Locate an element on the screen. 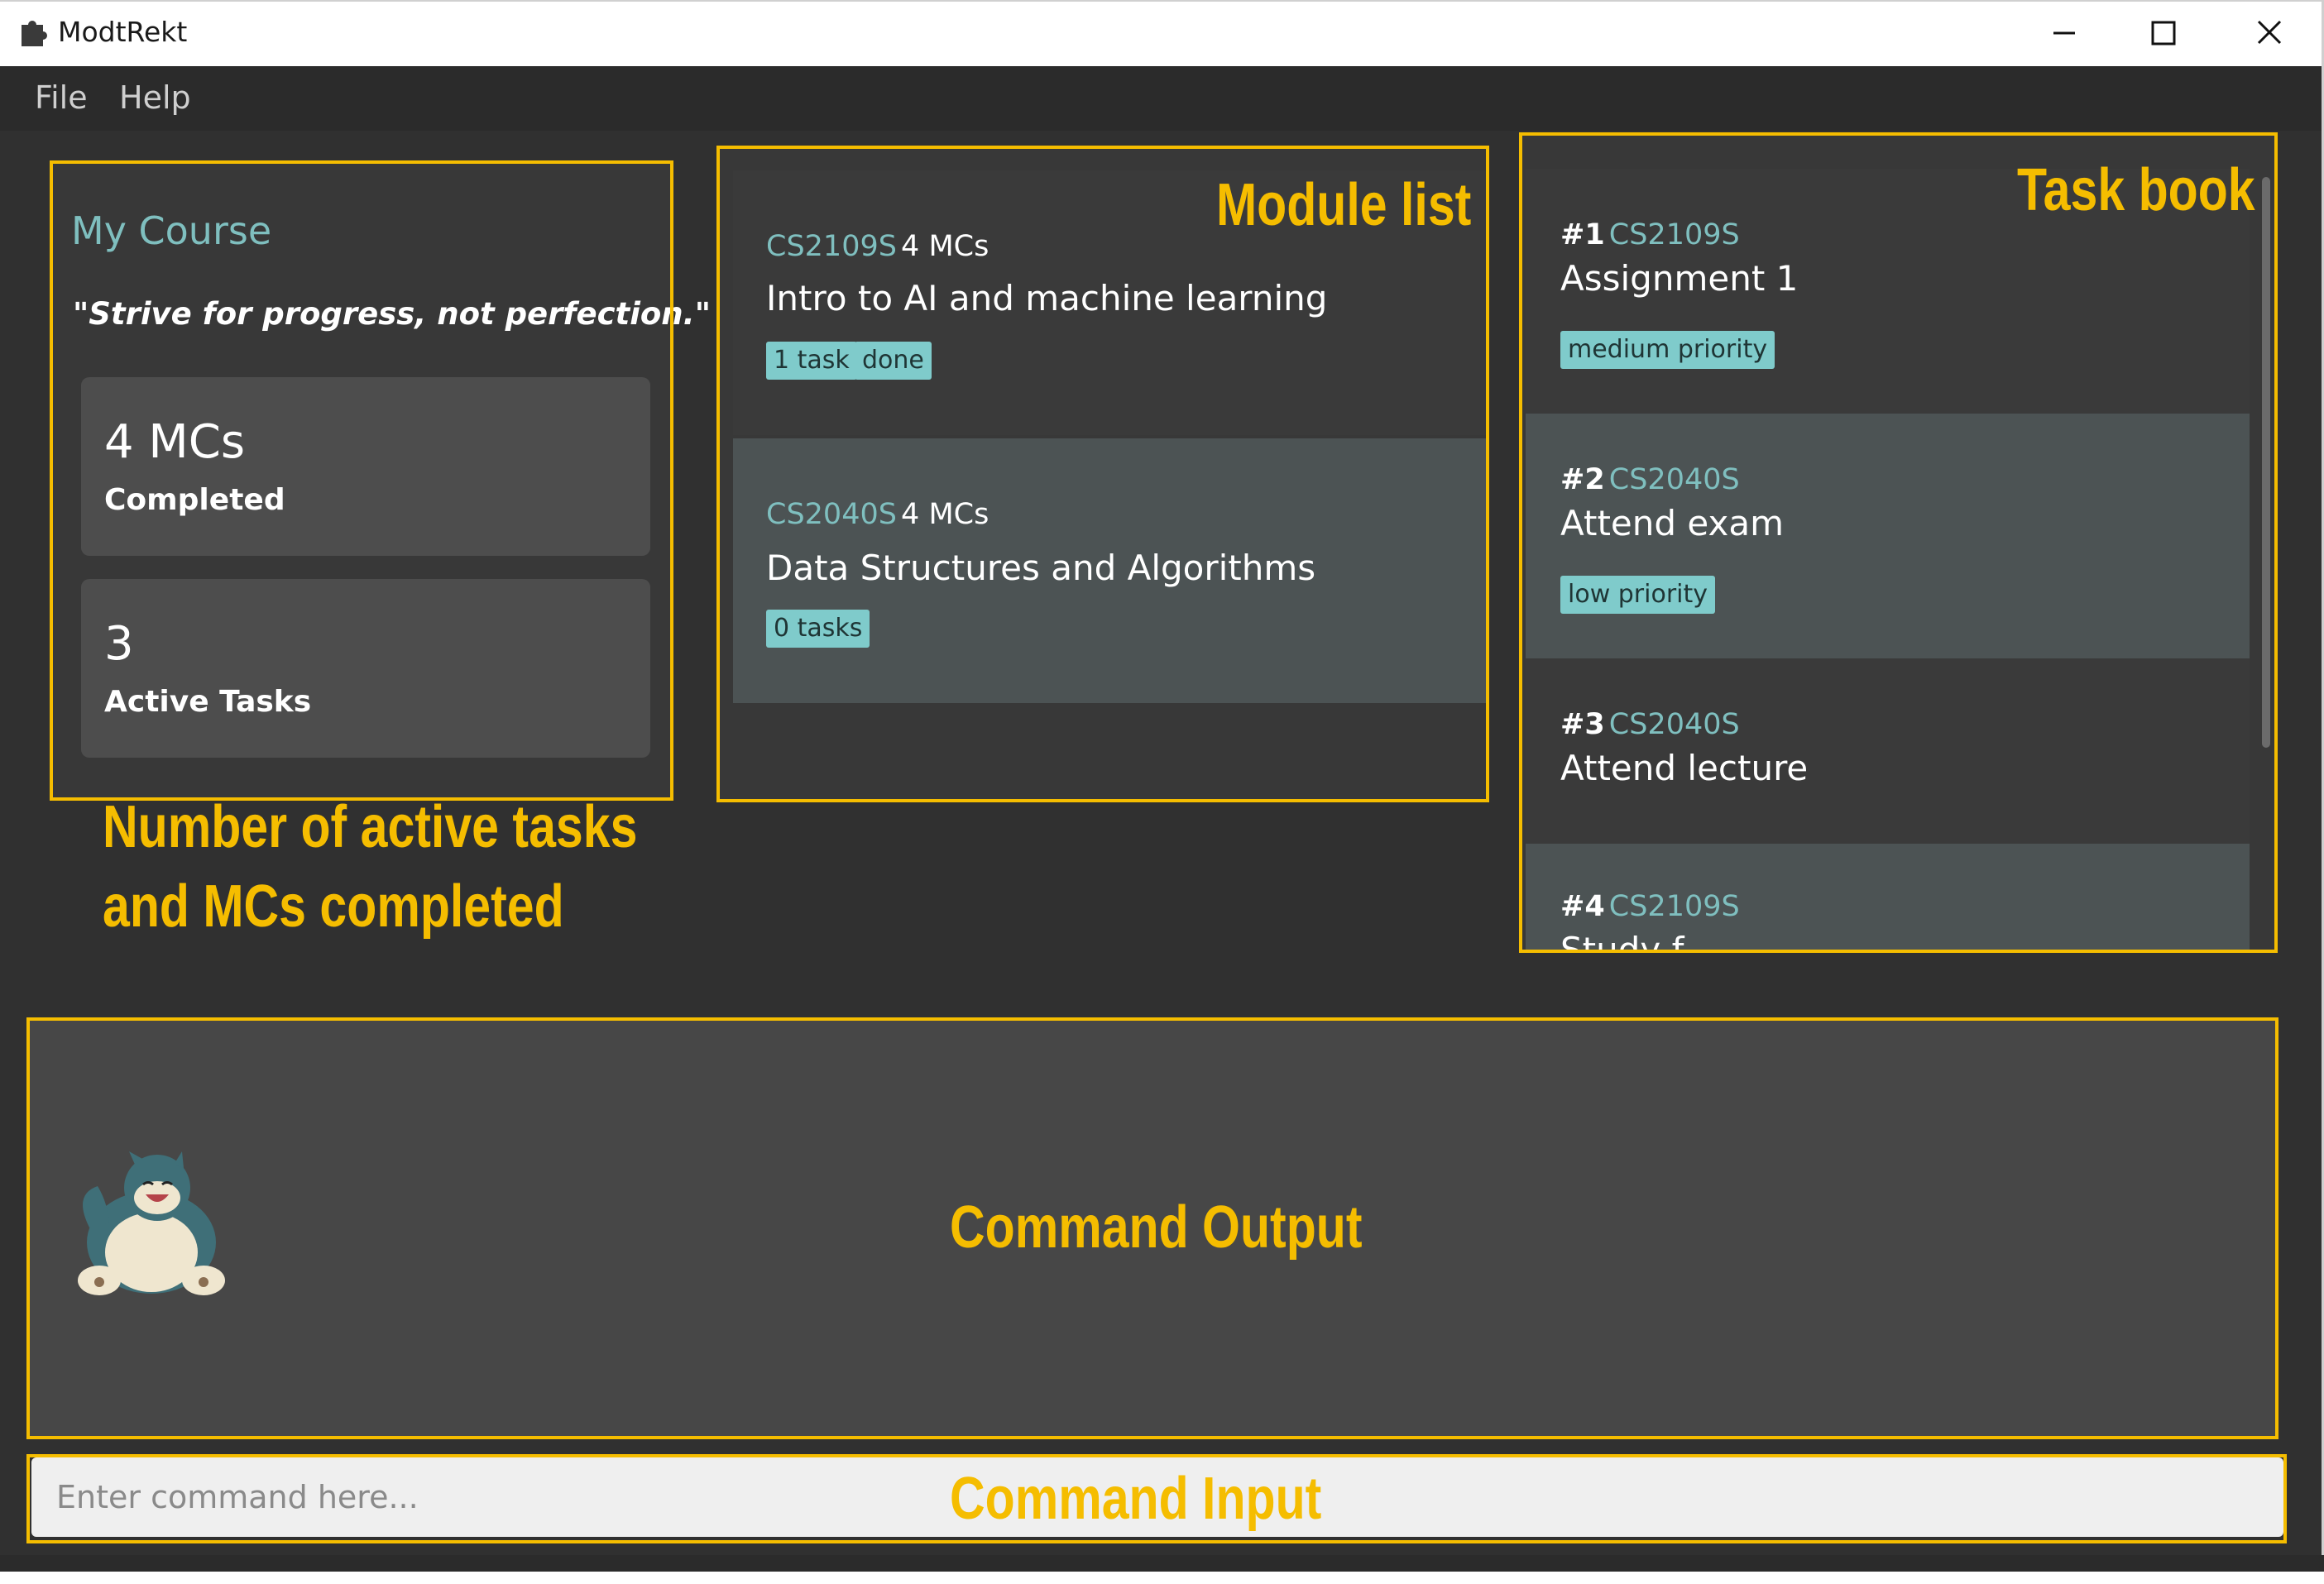 This screenshot has width=2324, height=1584. minimize-button is located at coordinates (2060, 33).